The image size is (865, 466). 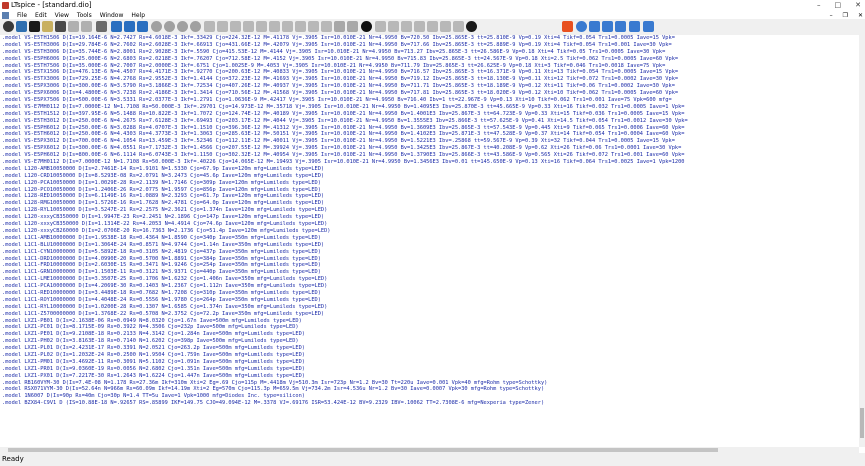 I want to click on cloud-icon, so click(x=620, y=26).